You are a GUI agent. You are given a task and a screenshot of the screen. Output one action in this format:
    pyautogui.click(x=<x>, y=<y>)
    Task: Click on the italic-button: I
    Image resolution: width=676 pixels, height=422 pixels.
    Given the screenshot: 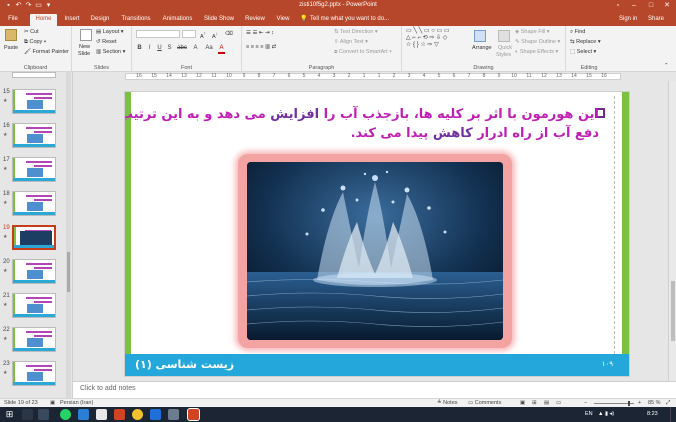 What is the action you would take?
    pyautogui.click(x=149, y=48)
    